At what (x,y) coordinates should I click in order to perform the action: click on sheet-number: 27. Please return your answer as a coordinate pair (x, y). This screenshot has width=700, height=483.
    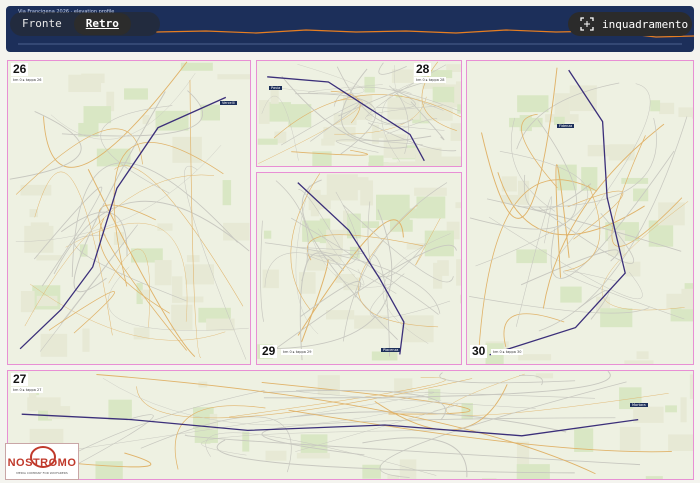
    Looking at the image, I should click on (20, 379).